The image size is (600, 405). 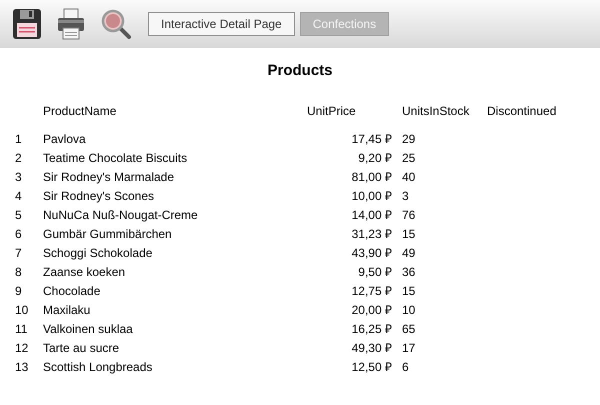 What do you see at coordinates (408, 158) in the screenshot?
I see `units-in-stock-cell-text: 25` at bounding box center [408, 158].